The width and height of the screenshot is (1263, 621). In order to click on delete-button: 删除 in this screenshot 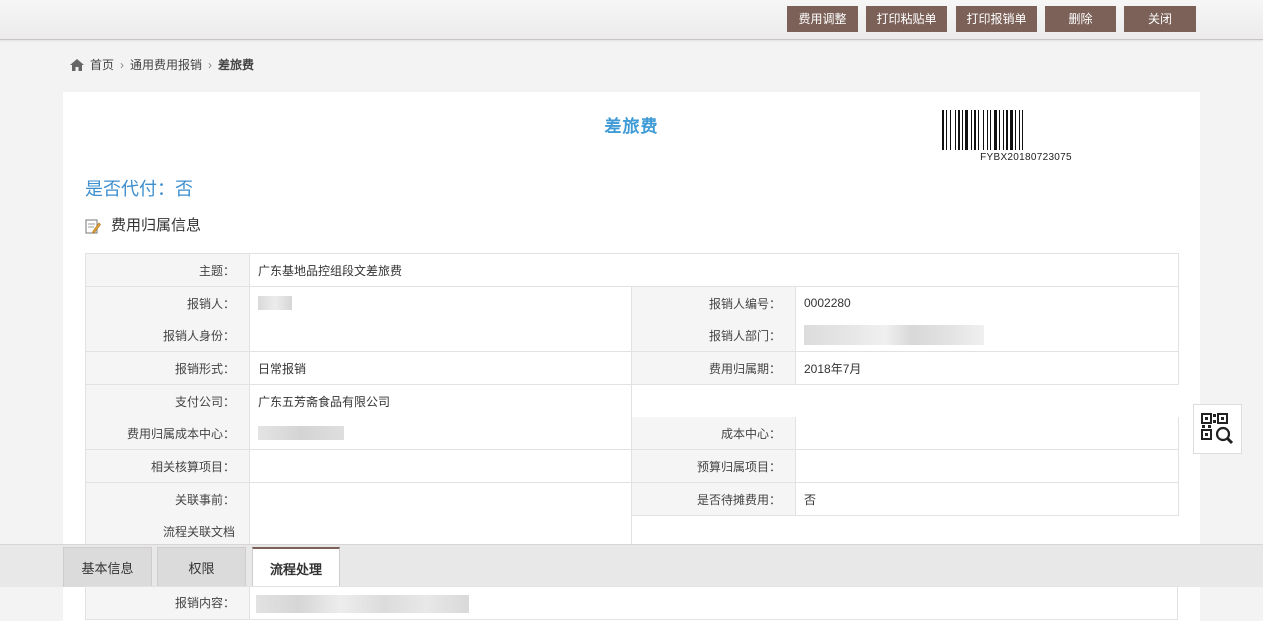, I will do `click(1080, 19)`.